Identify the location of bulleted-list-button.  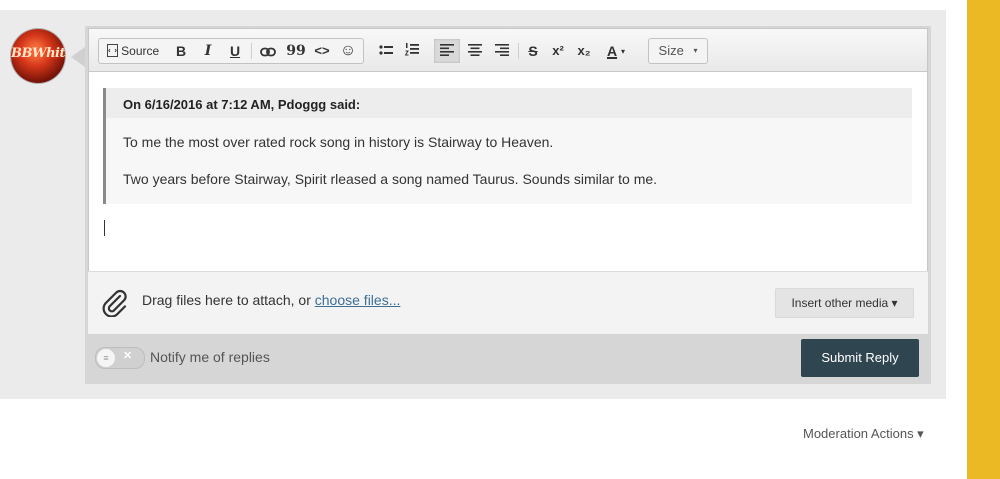
(386, 51).